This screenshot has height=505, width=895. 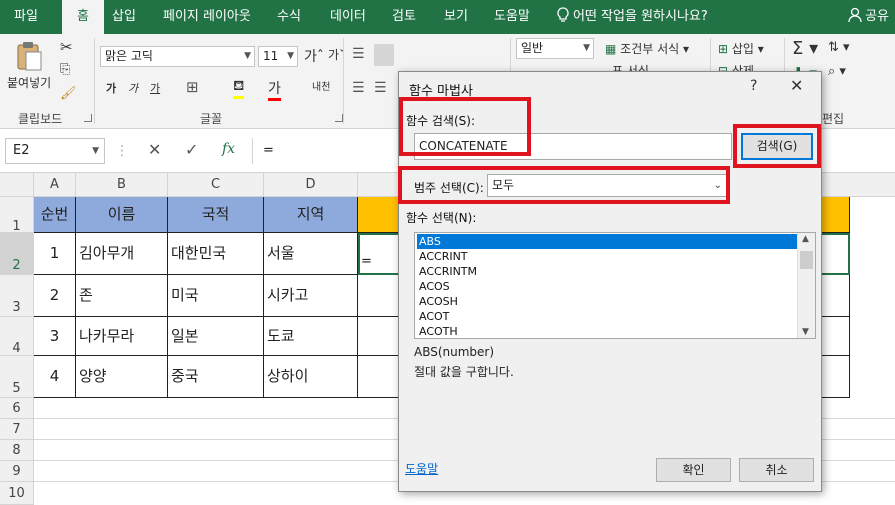 What do you see at coordinates (607, 241) in the screenshot?
I see `function-list-item: ABS` at bounding box center [607, 241].